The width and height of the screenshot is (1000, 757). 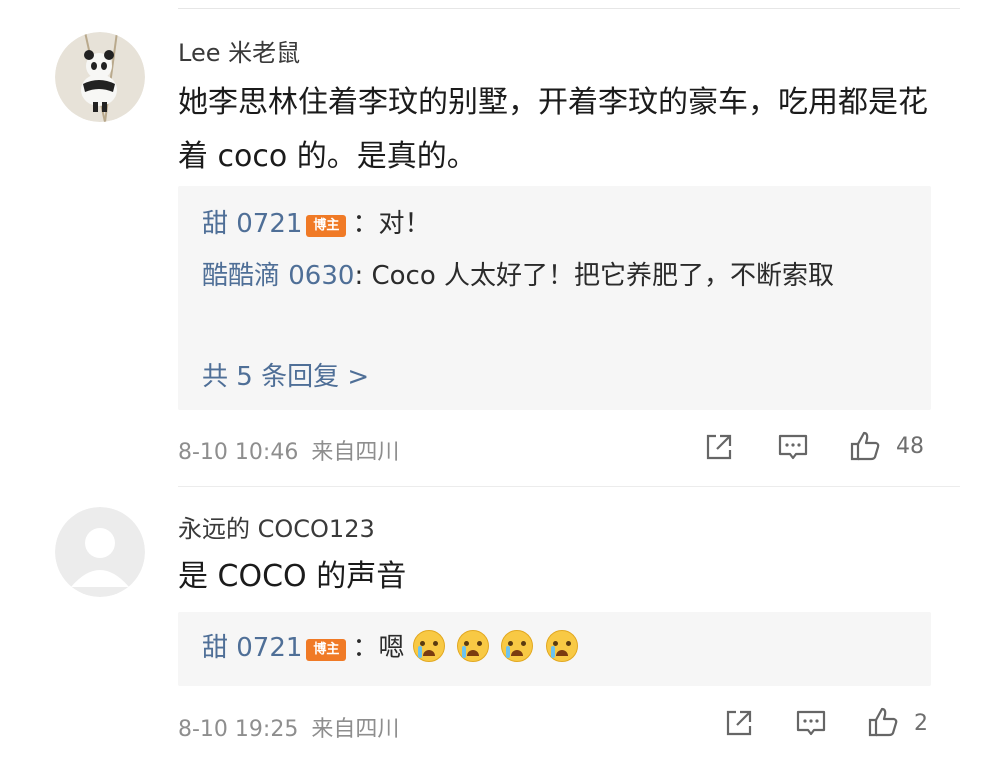 I want to click on reply-text: ：对！, so click(x=391, y=224).